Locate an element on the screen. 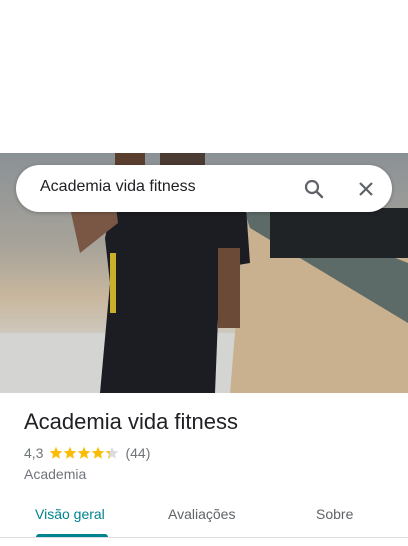 The height and width of the screenshot is (546, 408). tab-about: Sobre is located at coordinates (334, 514).